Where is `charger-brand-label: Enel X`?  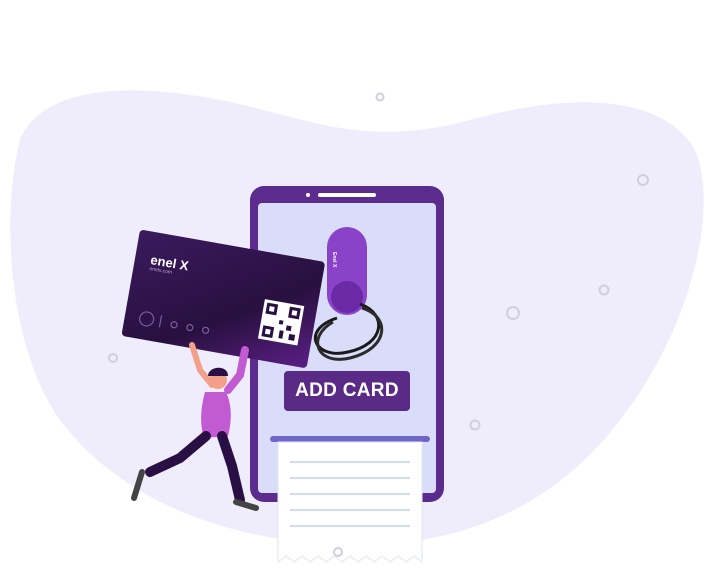 charger-brand-label: Enel X is located at coordinates (334, 260).